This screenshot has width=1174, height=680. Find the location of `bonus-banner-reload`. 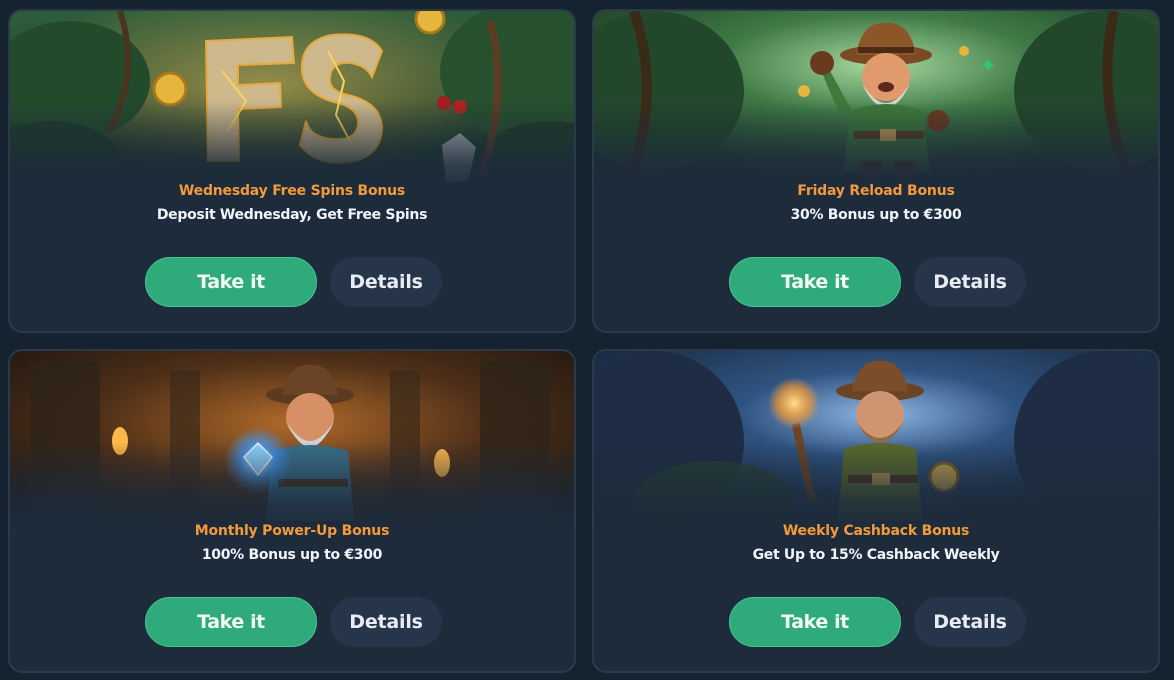

bonus-banner-reload is located at coordinates (876, 101).